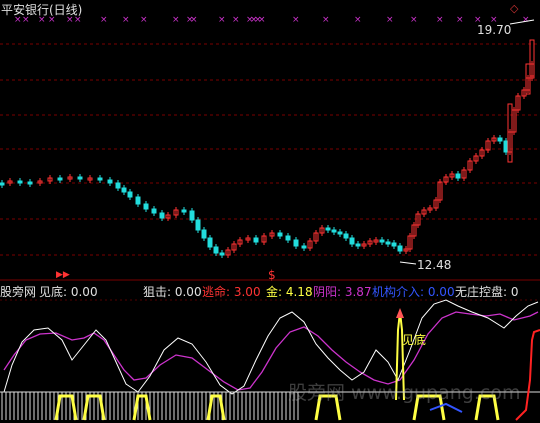  What do you see at coordinates (400, 313) in the screenshot?
I see `arrow-up-icon` at bounding box center [400, 313].